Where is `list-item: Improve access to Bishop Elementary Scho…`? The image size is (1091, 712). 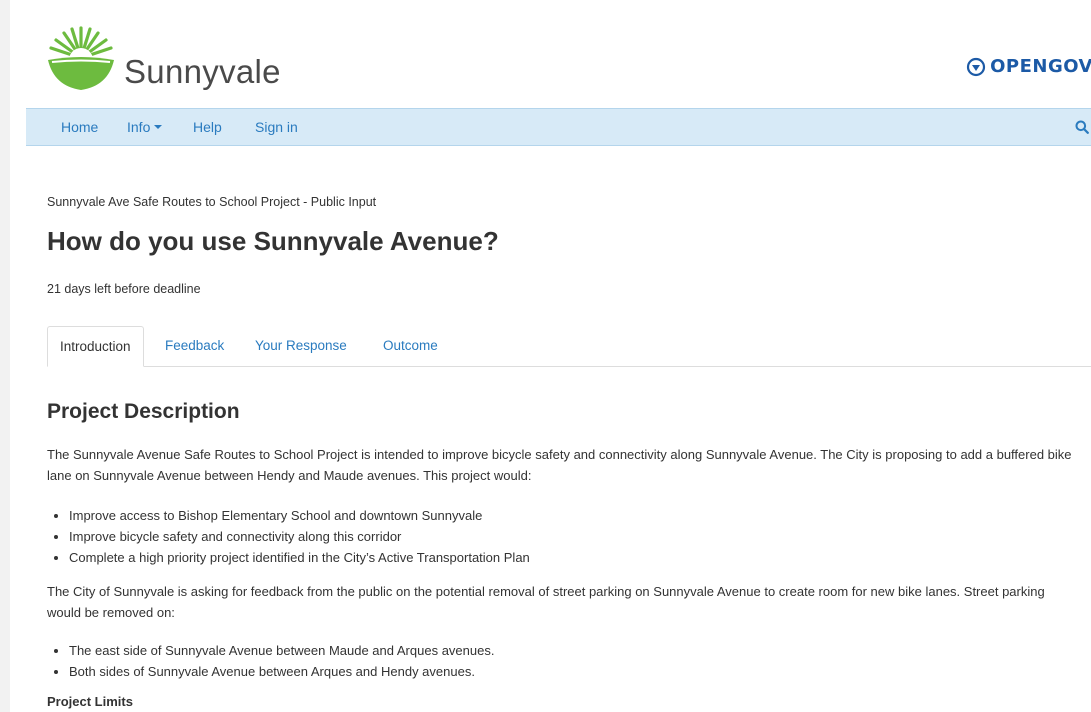 list-item: Improve access to Bishop Elementary Scho… is located at coordinates (299, 515).